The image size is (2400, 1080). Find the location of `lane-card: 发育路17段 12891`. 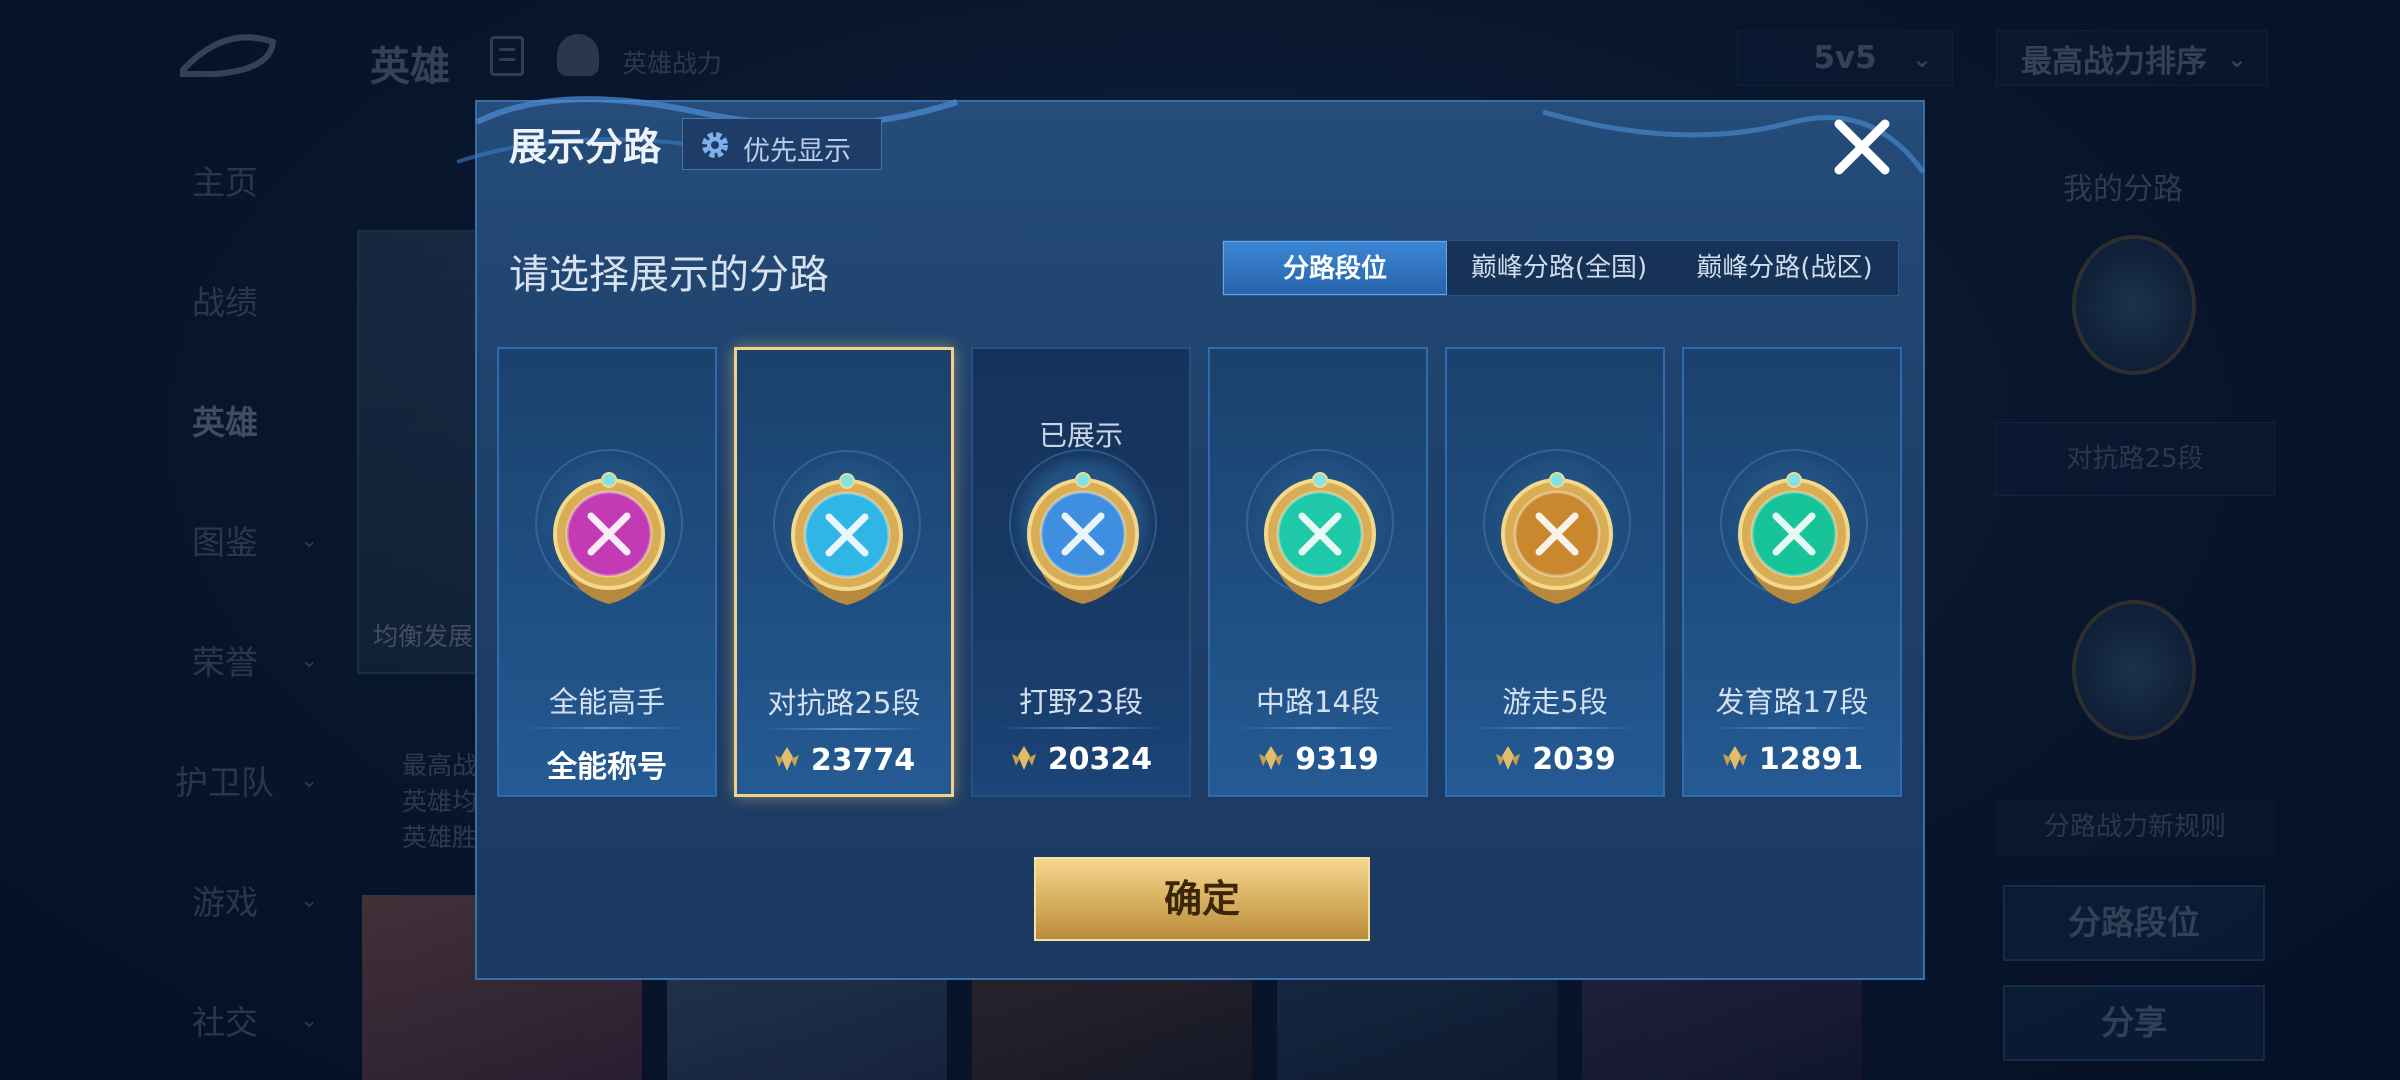

lane-card: 发育路17段 12891 is located at coordinates (1792, 572).